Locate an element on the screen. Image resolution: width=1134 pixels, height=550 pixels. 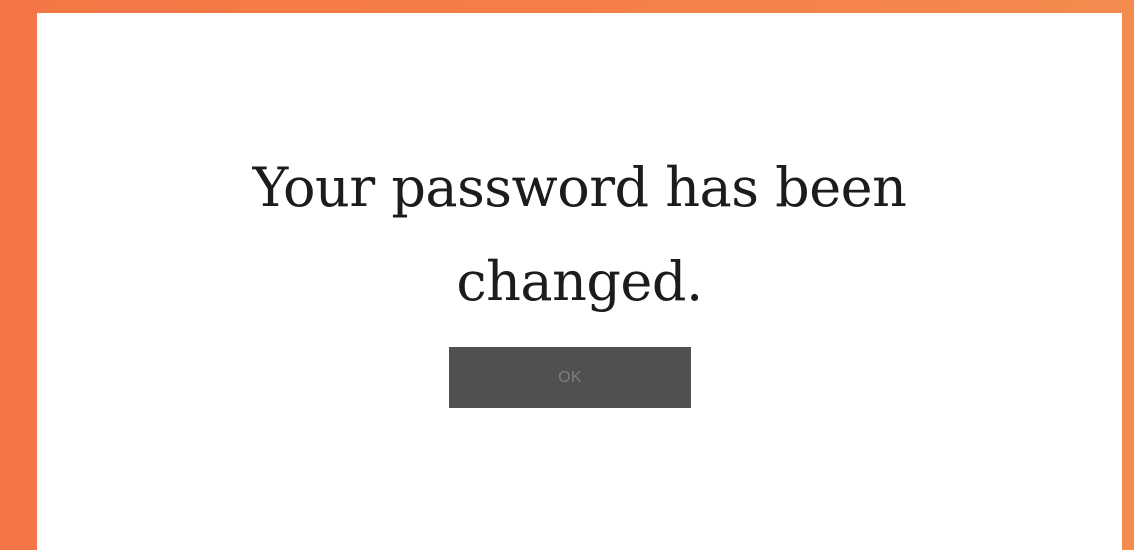
ok-button: OK is located at coordinates (570, 377).